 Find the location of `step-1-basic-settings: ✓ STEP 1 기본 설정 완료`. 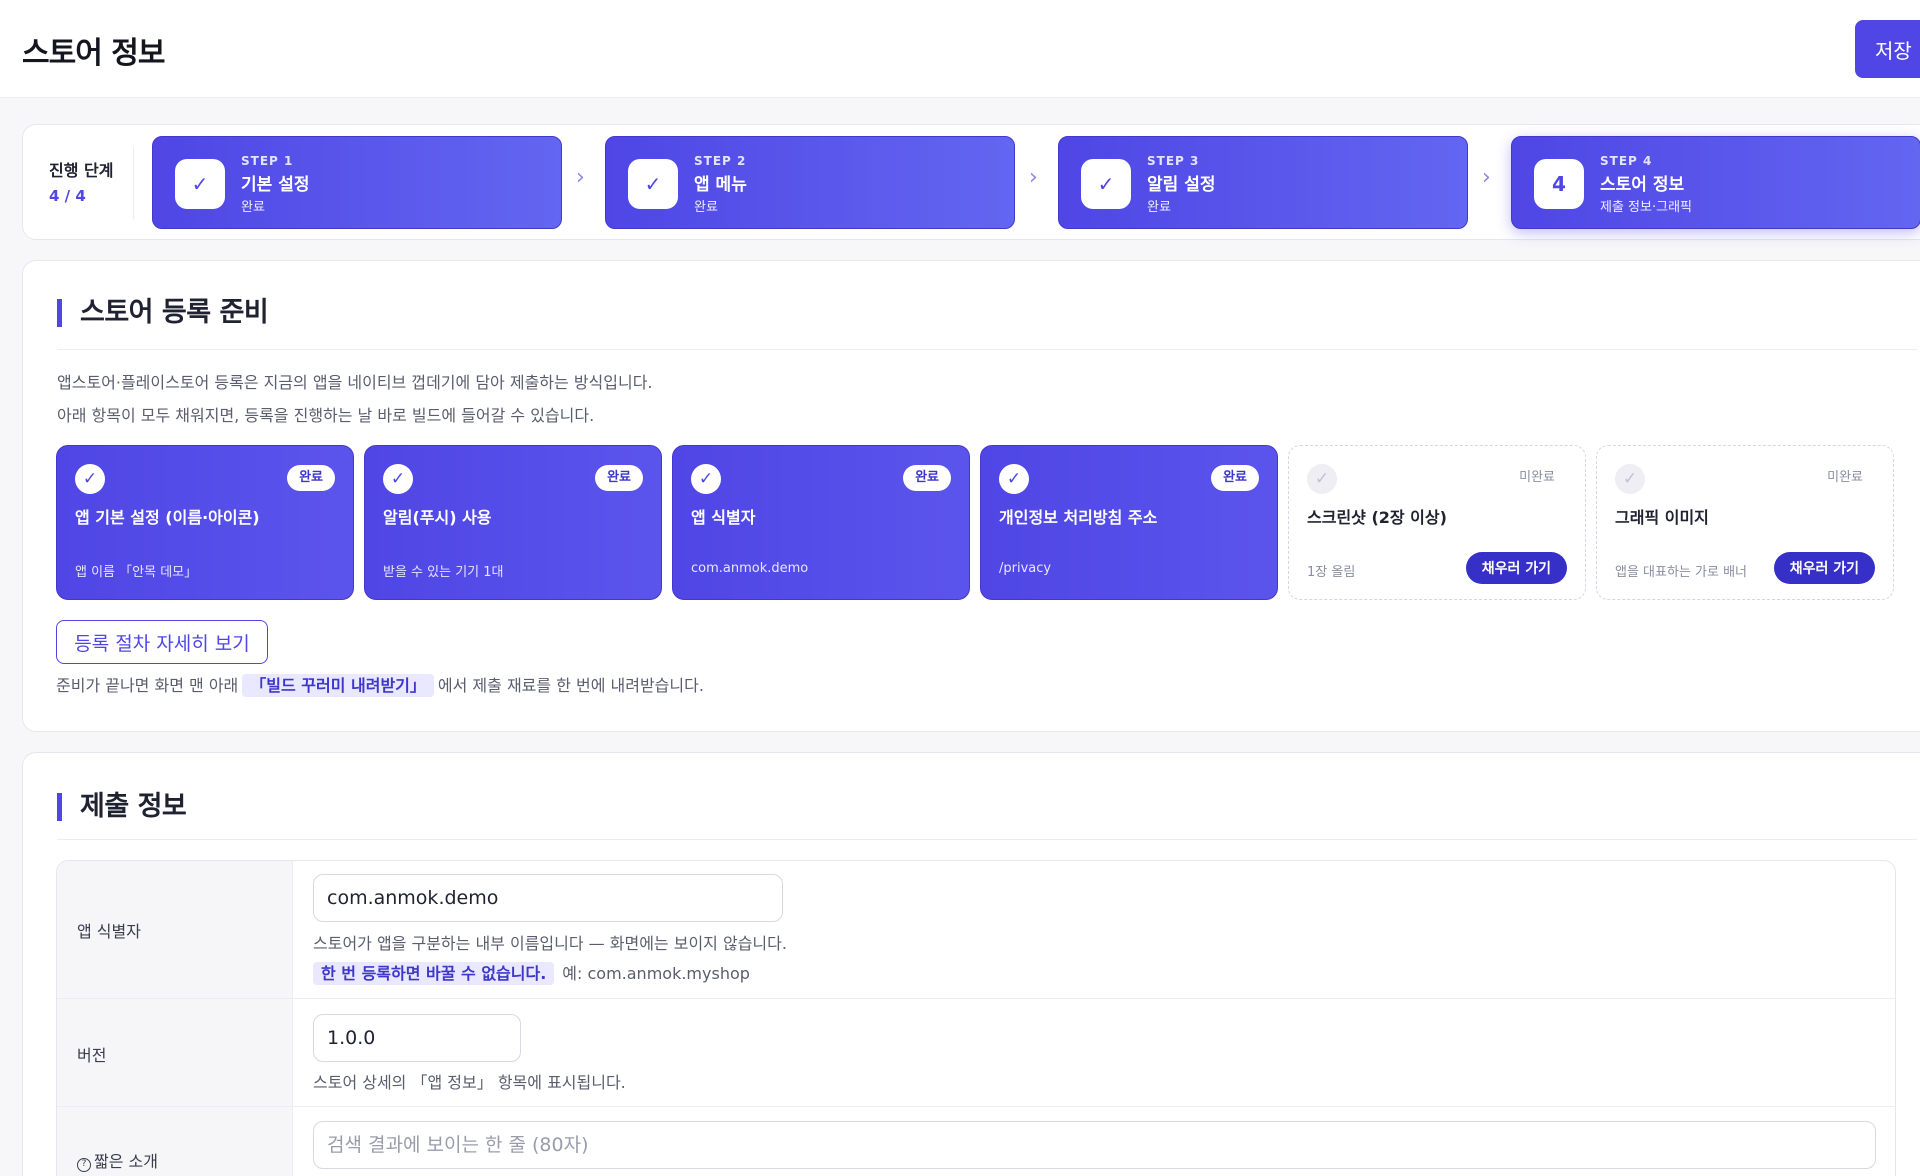

step-1-basic-settings: ✓ STEP 1 기본 설정 완료 is located at coordinates (357, 182).